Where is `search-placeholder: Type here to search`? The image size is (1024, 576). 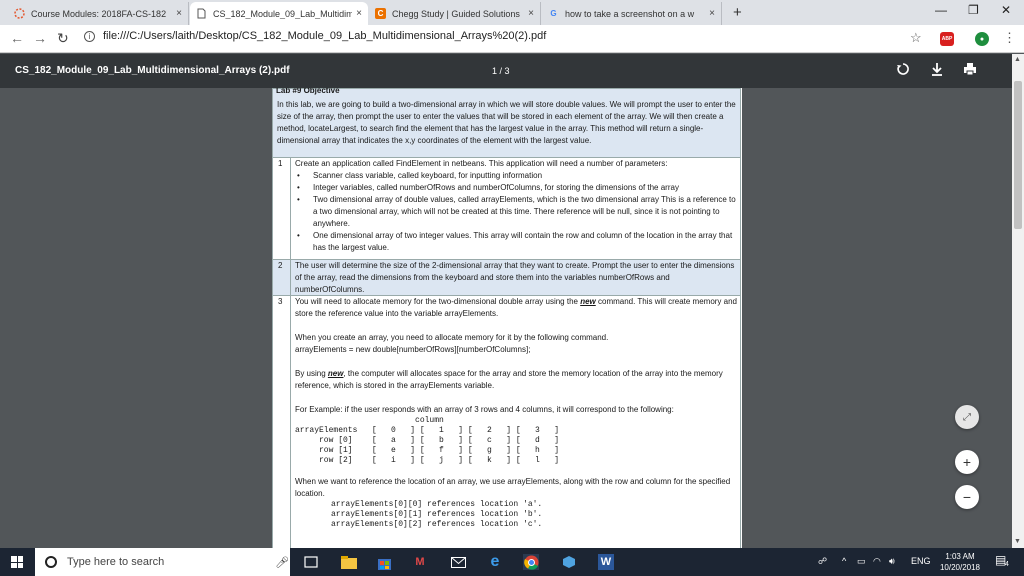
search-placeholder: Type here to search is located at coordinates (116, 562).